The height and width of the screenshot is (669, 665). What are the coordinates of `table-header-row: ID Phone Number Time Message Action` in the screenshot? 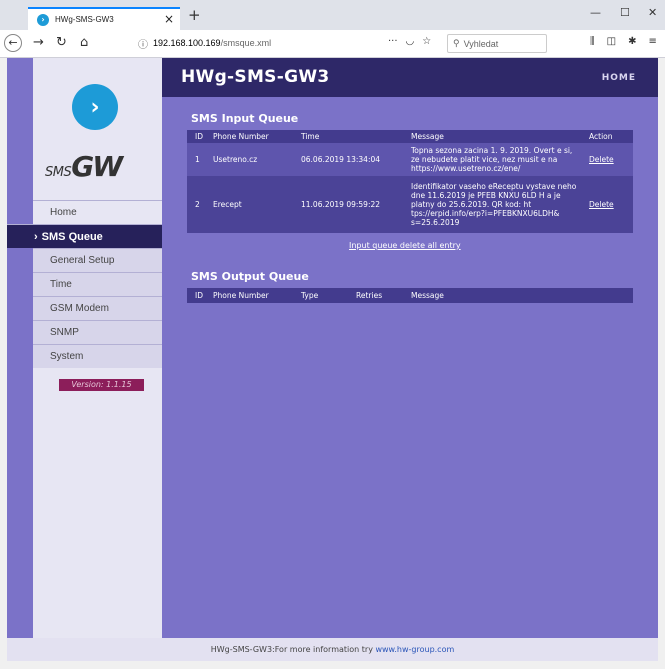 It's located at (410, 136).